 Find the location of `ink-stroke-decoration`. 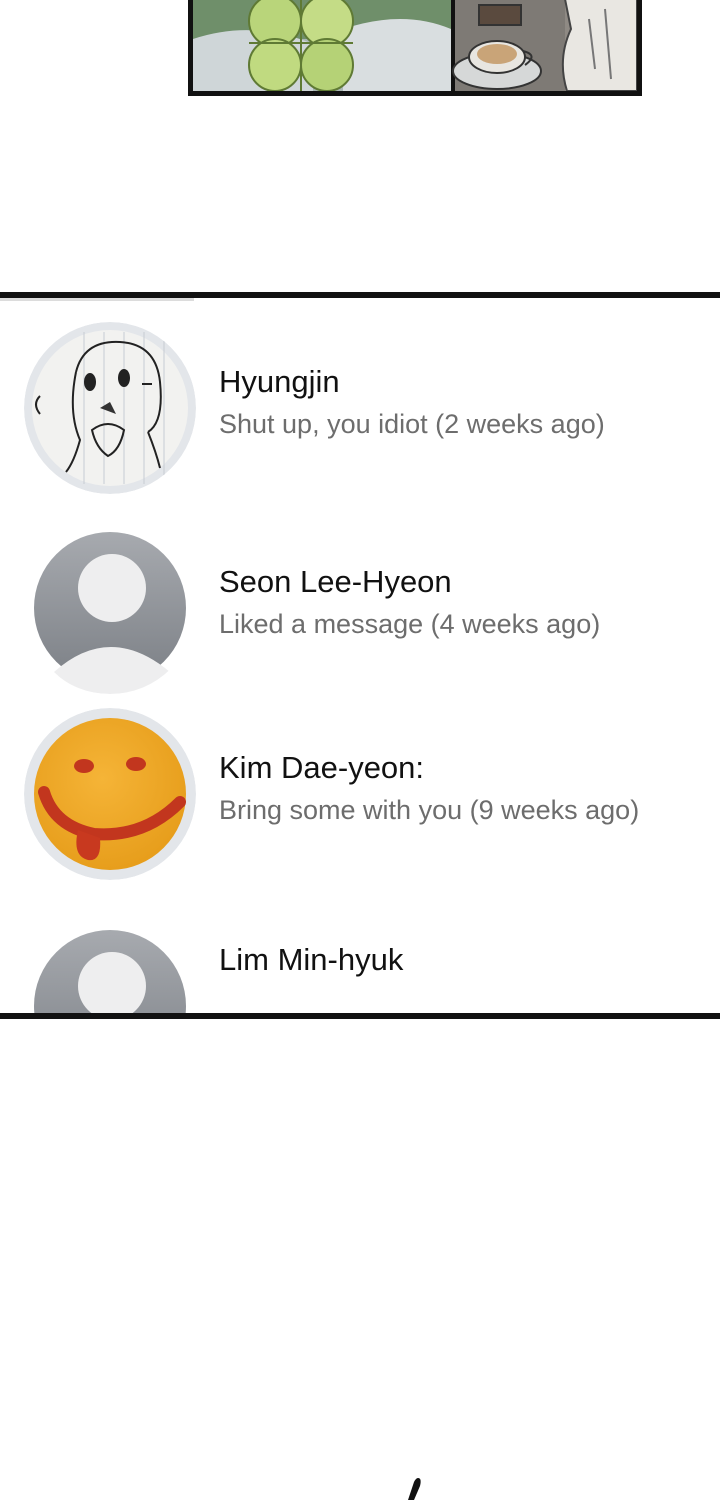

ink-stroke-decoration is located at coordinates (414, 1489).